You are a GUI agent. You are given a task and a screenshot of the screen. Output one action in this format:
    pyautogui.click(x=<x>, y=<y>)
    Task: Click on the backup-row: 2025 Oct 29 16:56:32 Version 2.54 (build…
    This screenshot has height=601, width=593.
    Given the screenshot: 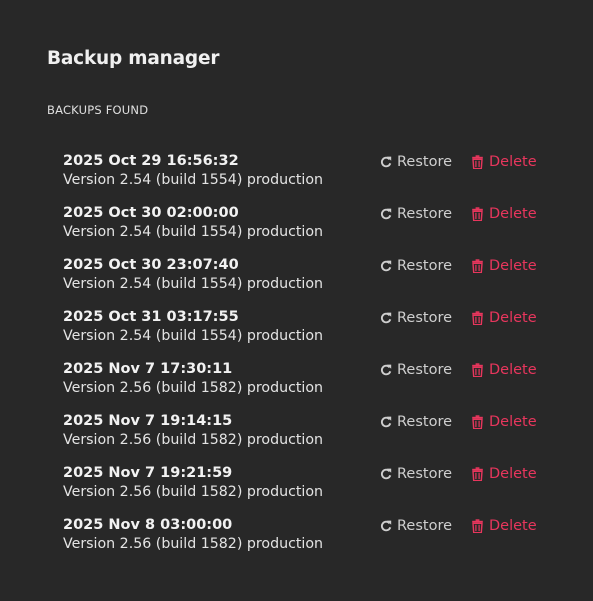 What is the action you would take?
    pyautogui.click(x=303, y=179)
    